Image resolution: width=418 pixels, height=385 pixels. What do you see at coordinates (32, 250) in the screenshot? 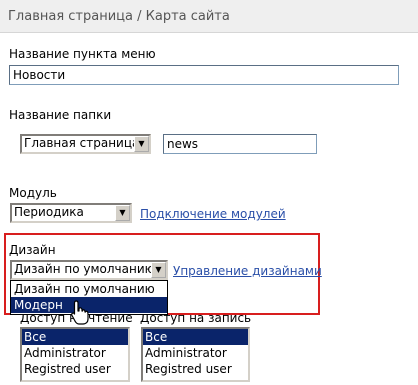
I see `design-label: Дизайн` at bounding box center [32, 250].